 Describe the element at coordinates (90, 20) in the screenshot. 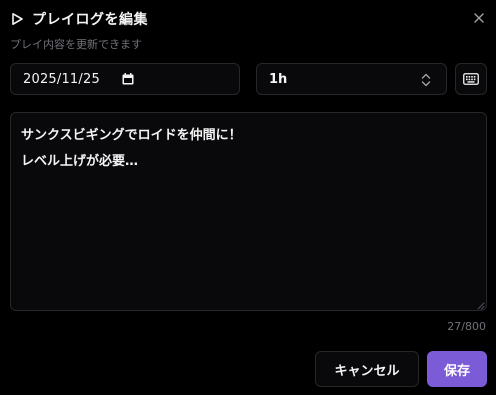

I see `dialog-title: プレイログを編集` at that location.